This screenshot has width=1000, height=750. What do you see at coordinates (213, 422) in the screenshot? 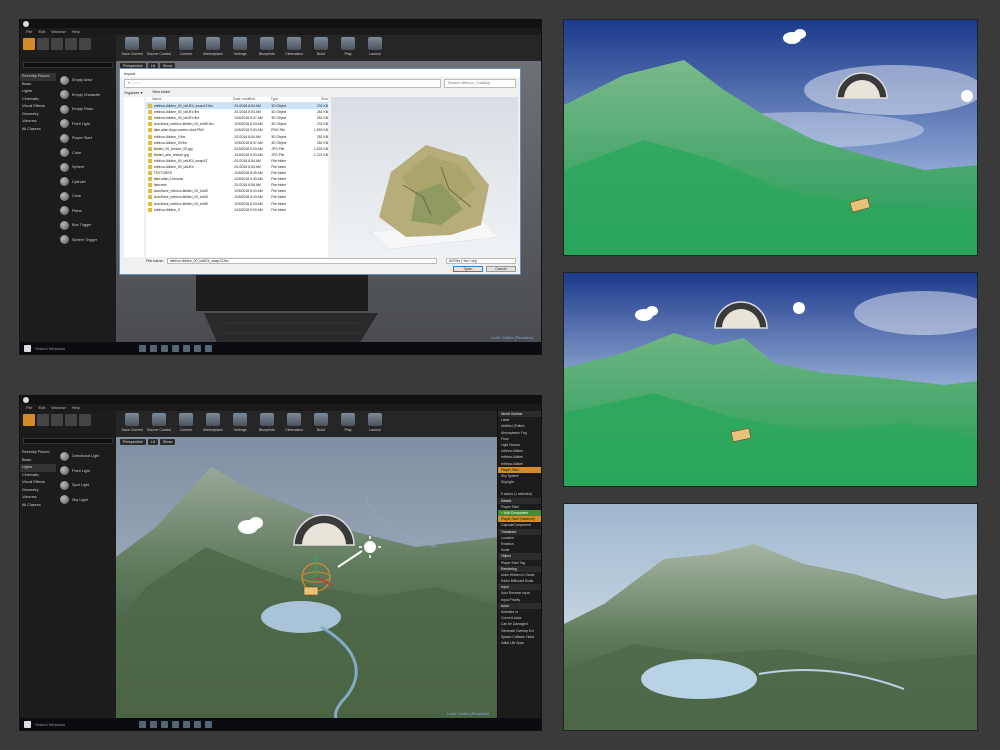
I see `marketplace-button: Marketplace` at bounding box center [213, 422].